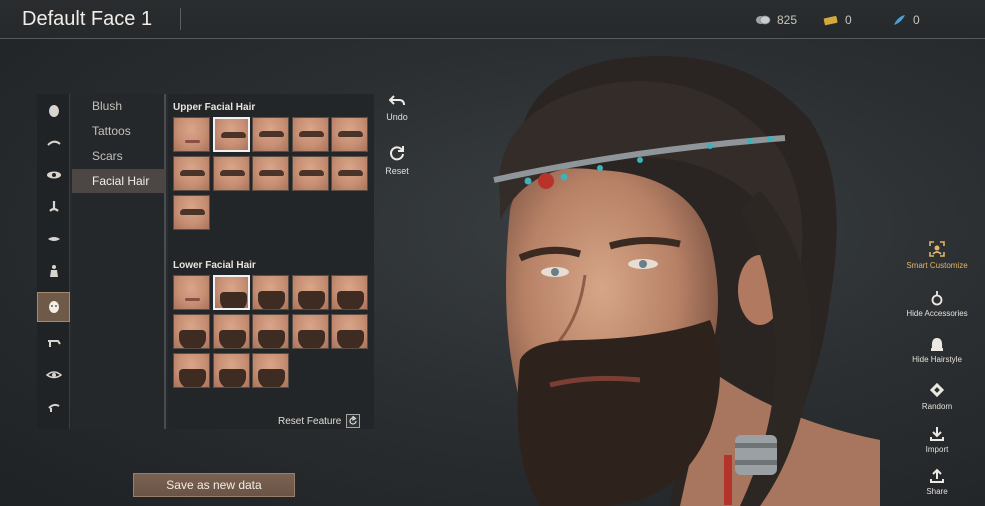 The height and width of the screenshot is (506, 985). Describe the element at coordinates (937, 396) in the screenshot. I see `random-button: Random` at that location.